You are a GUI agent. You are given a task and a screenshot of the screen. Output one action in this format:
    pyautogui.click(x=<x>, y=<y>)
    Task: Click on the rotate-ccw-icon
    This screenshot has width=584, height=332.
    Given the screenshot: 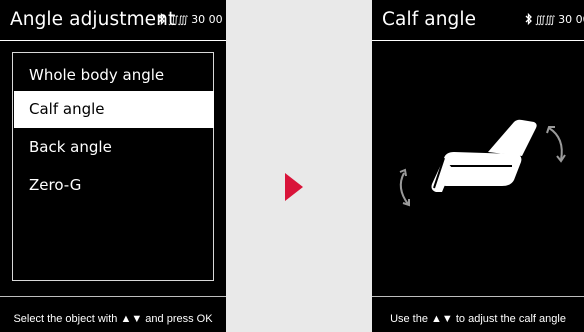 What is the action you would take?
    pyautogui.click(x=404, y=187)
    